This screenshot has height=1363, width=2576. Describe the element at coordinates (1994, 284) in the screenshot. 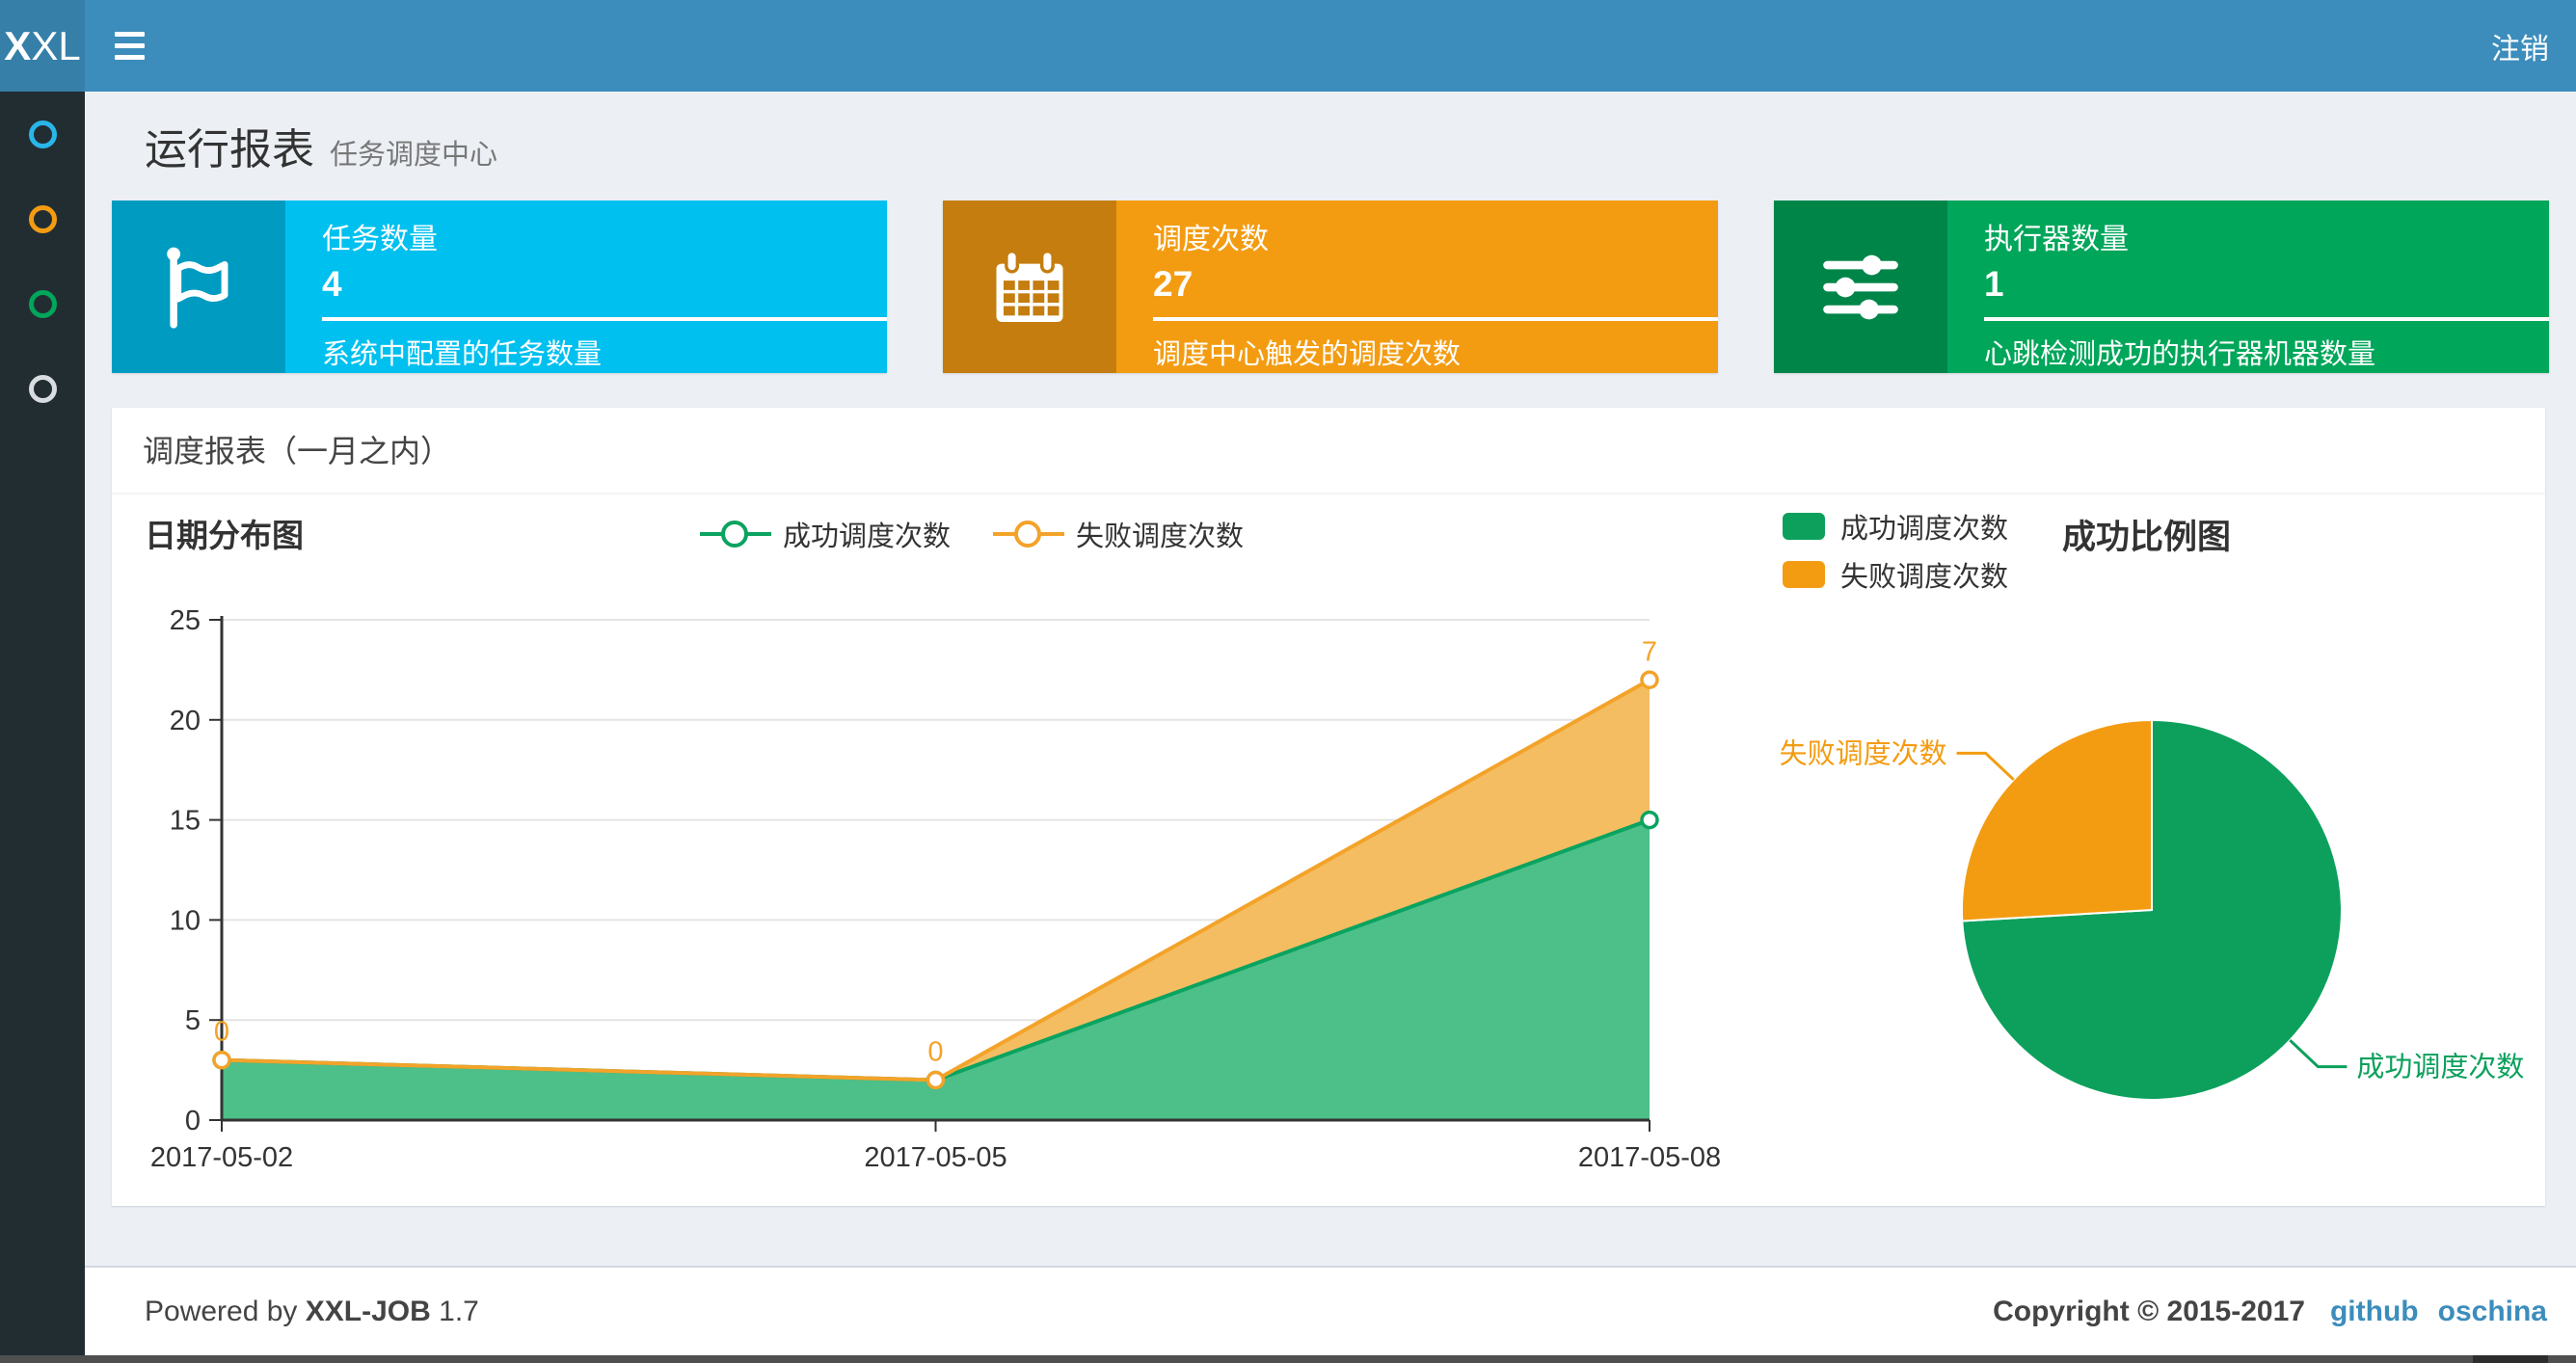

I see `stat-box-value: 1` at that location.